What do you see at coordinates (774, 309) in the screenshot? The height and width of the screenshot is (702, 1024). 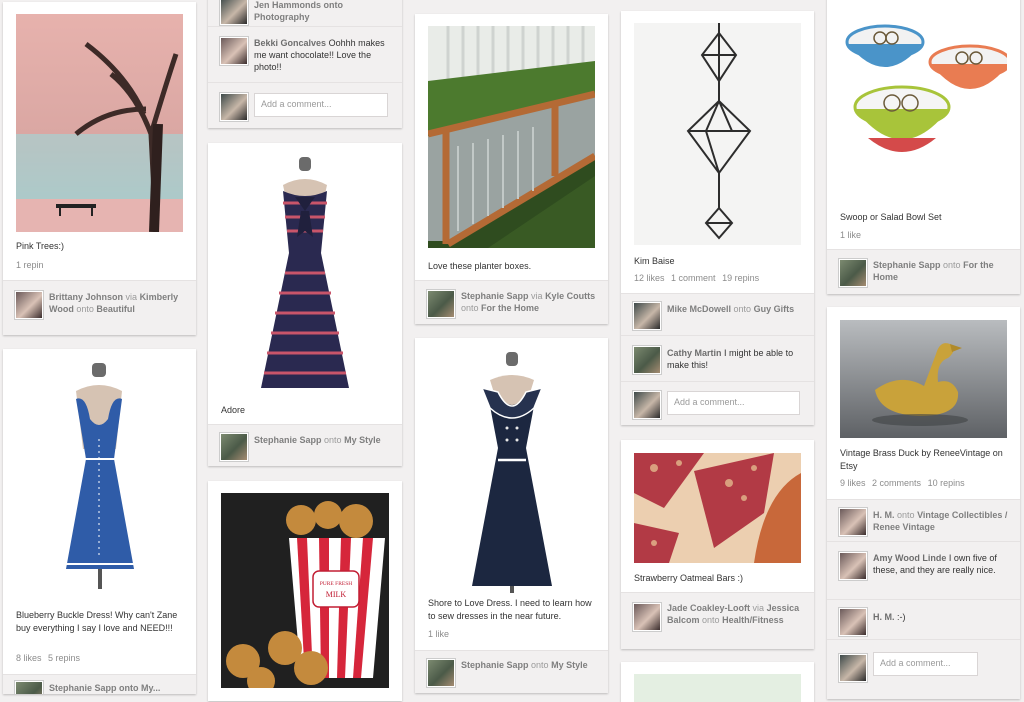 I see `board-link: Guy Gifts` at bounding box center [774, 309].